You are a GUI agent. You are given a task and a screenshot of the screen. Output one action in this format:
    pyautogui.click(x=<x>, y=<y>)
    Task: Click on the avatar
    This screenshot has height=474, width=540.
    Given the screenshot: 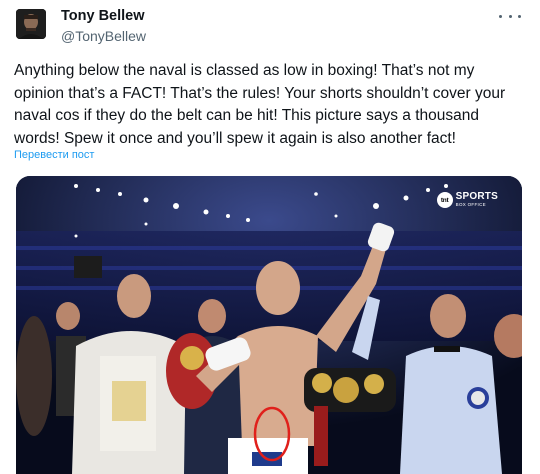 What is the action you would take?
    pyautogui.click(x=31, y=24)
    